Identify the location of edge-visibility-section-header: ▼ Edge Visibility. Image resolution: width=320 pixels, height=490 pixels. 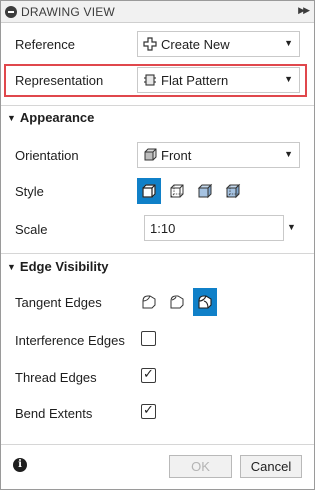
(58, 266).